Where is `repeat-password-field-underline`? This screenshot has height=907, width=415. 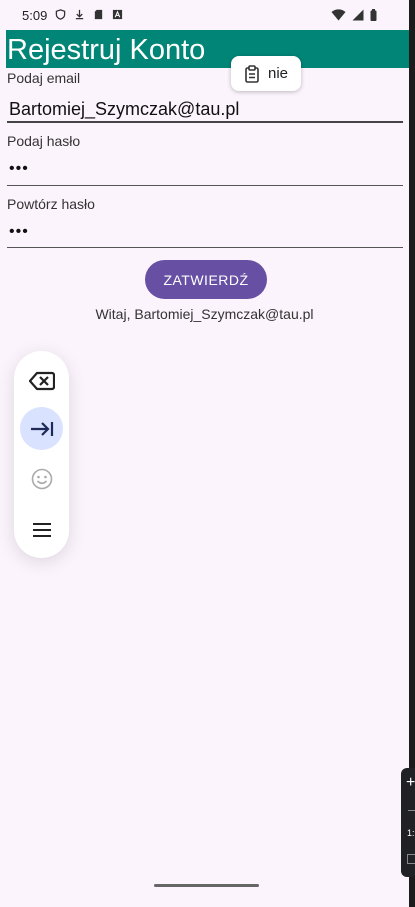
repeat-password-field-underline is located at coordinates (205, 247).